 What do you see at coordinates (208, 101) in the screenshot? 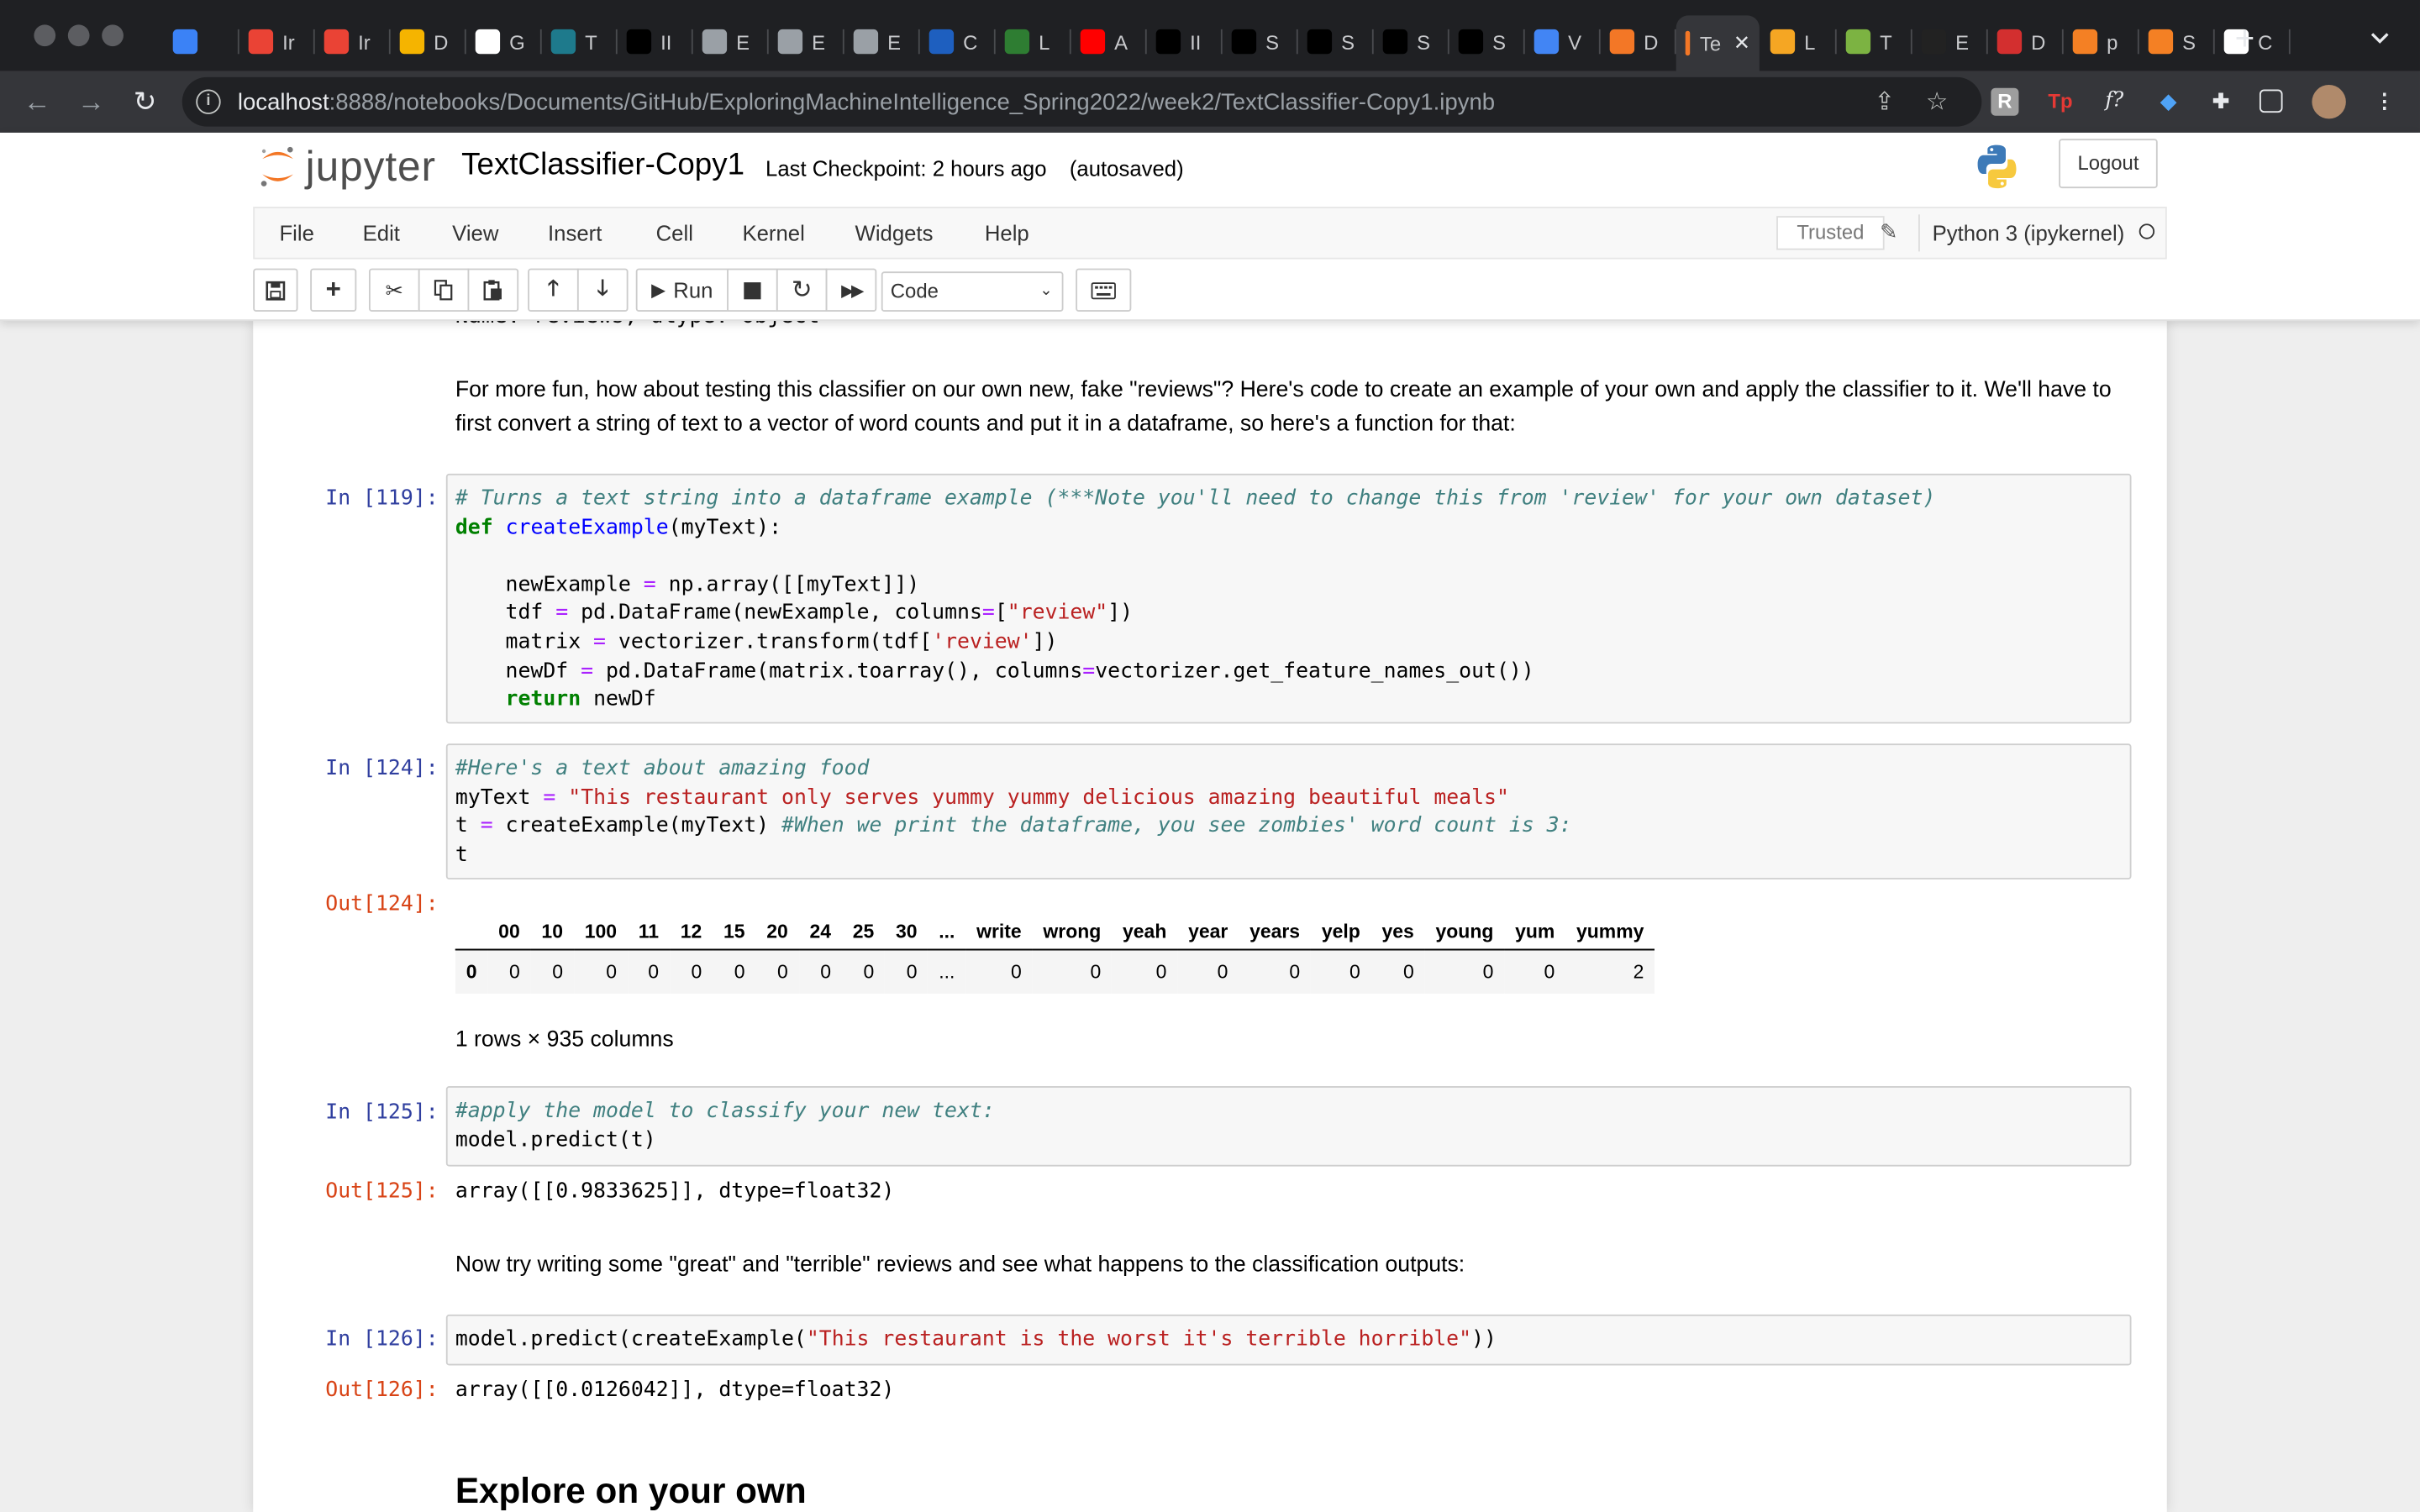
I see `site-info-icon: i` at bounding box center [208, 101].